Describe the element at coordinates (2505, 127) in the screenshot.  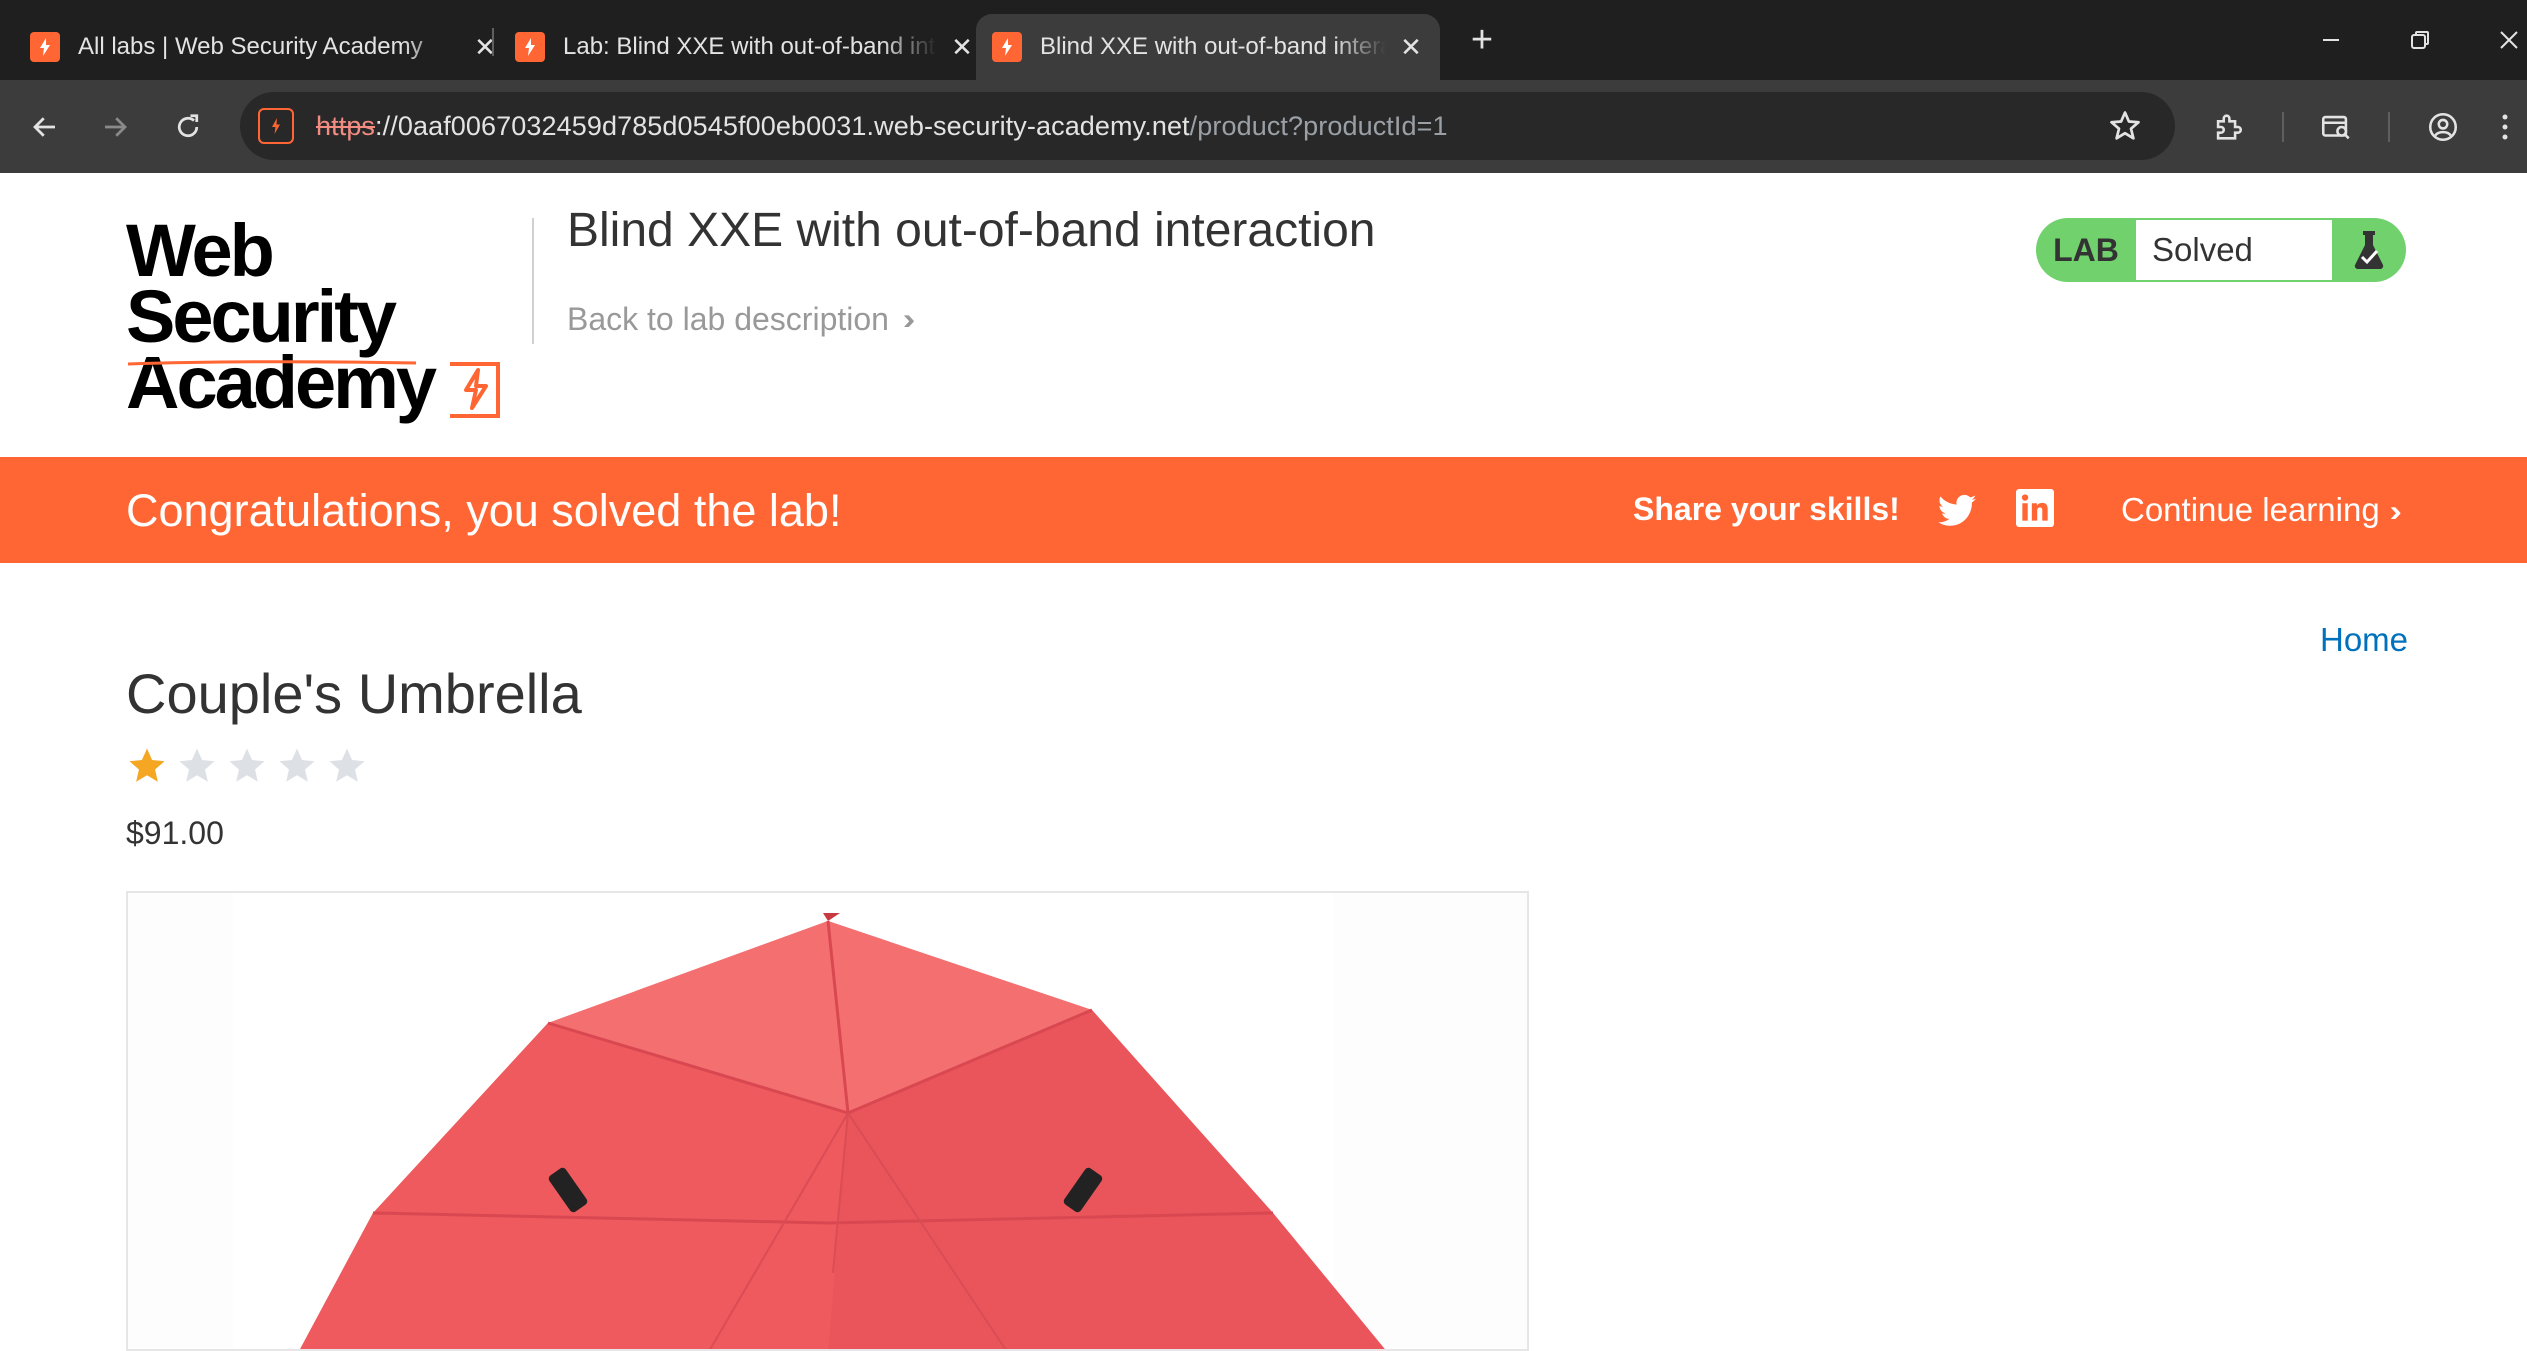
I see `menu-icon` at that location.